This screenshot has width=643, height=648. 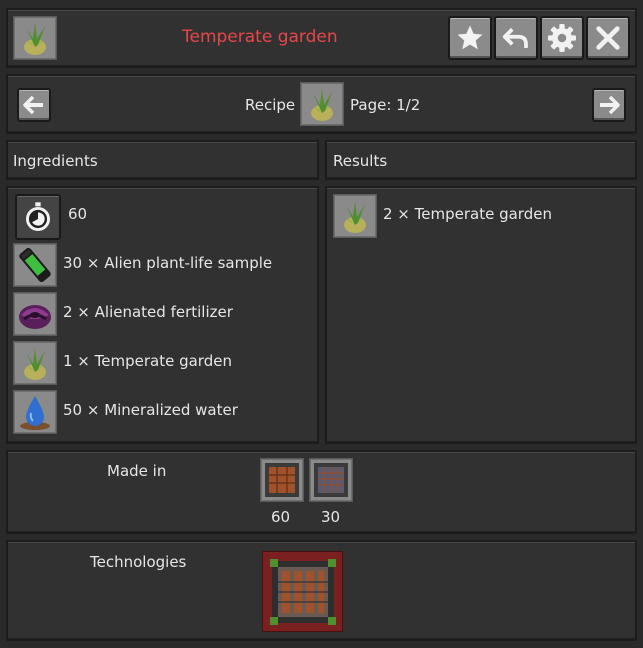 I want to click on back-icon, so click(x=515, y=37).